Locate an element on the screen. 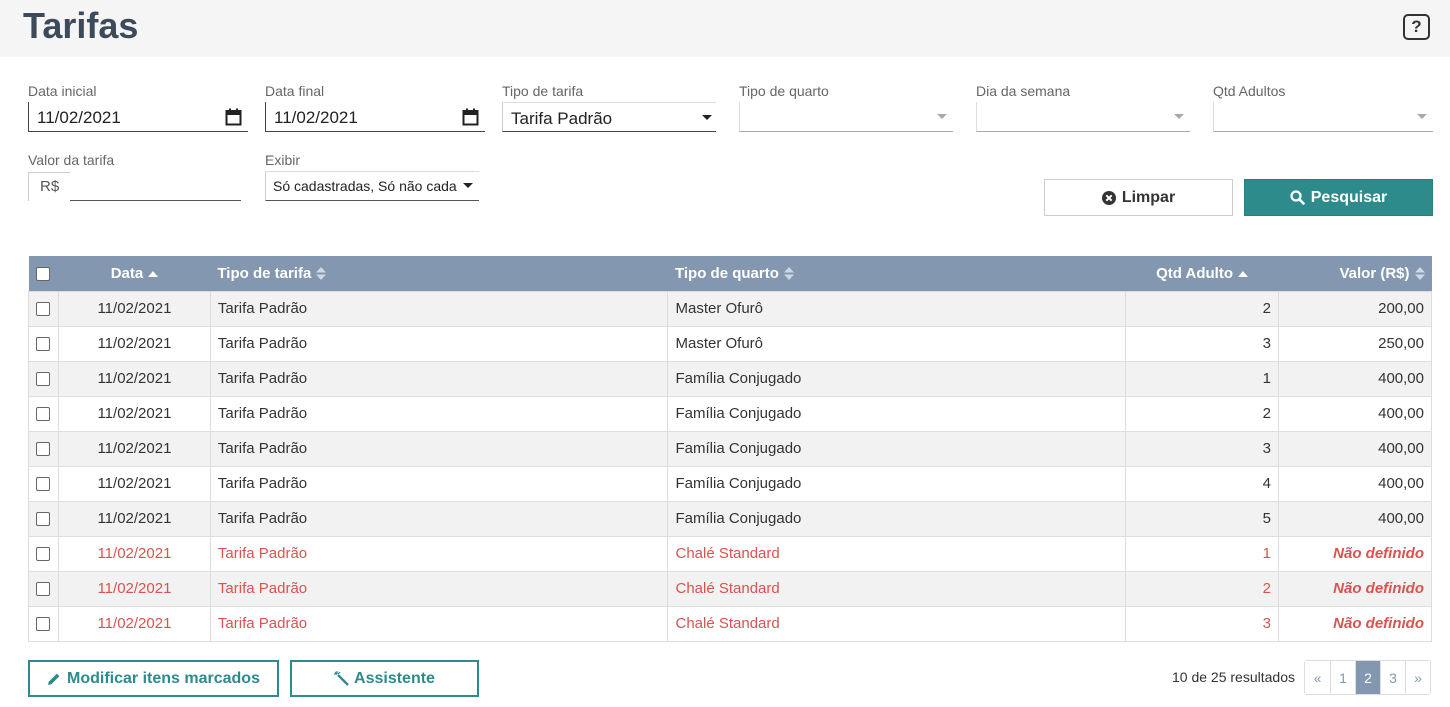  pagination-prev: « is located at coordinates (1317, 677).